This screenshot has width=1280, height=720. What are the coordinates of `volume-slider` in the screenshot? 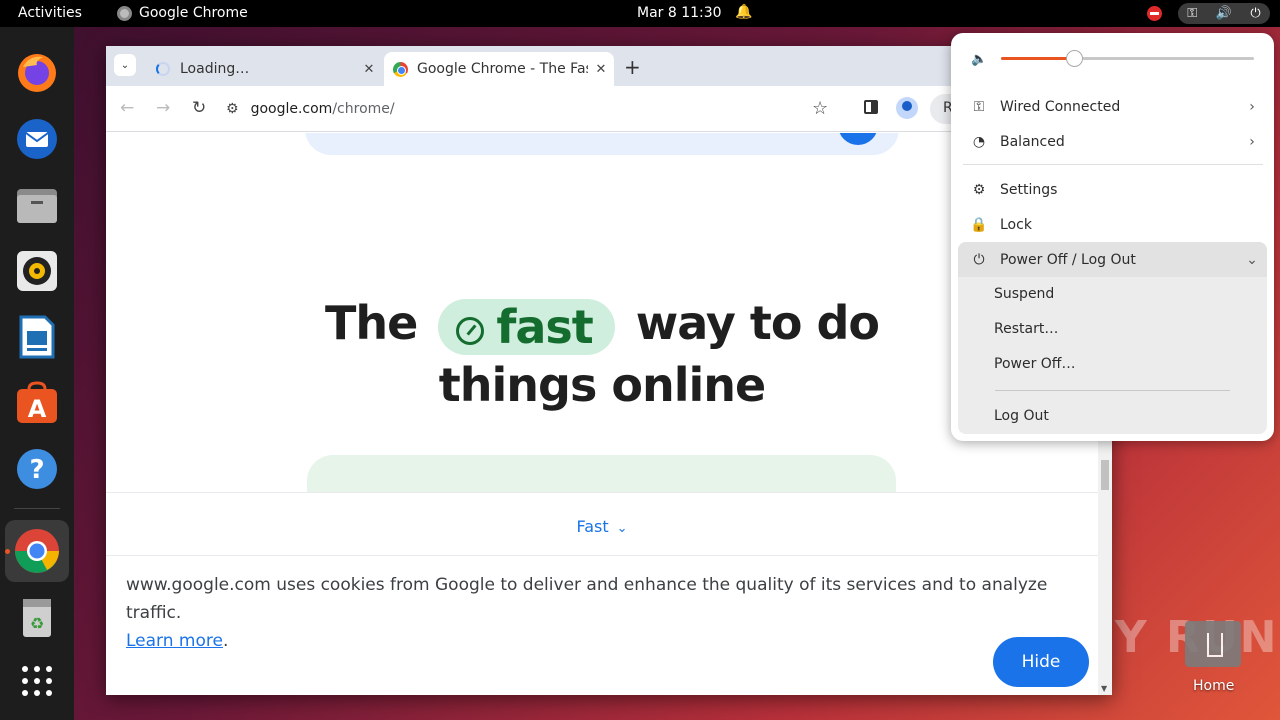 It's located at (1127, 58).